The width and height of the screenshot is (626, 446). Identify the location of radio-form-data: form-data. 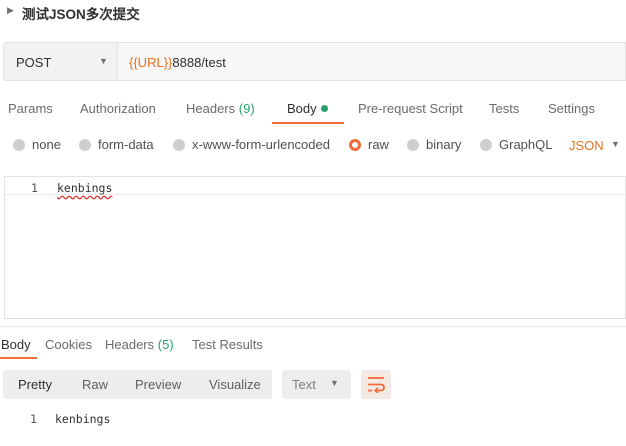
(116, 146).